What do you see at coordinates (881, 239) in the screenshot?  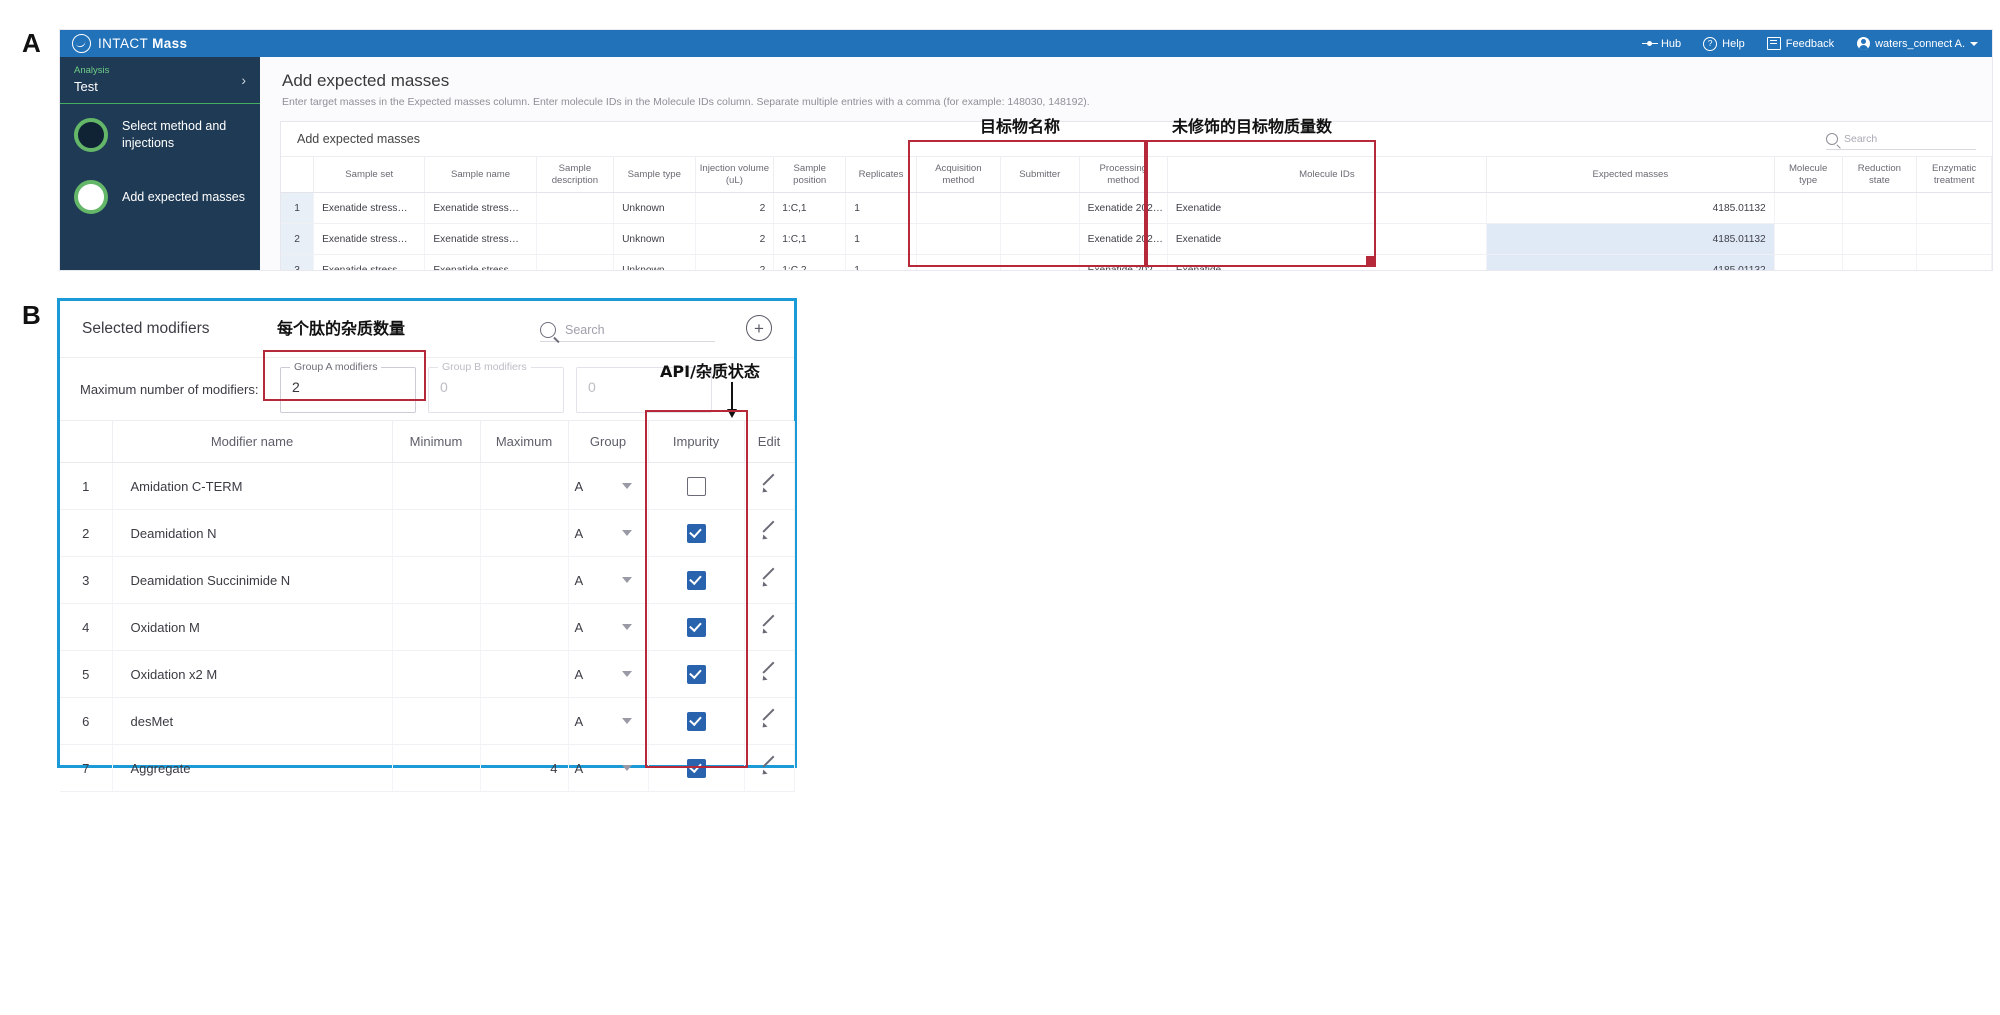 I see `cell-replicates: 1` at bounding box center [881, 239].